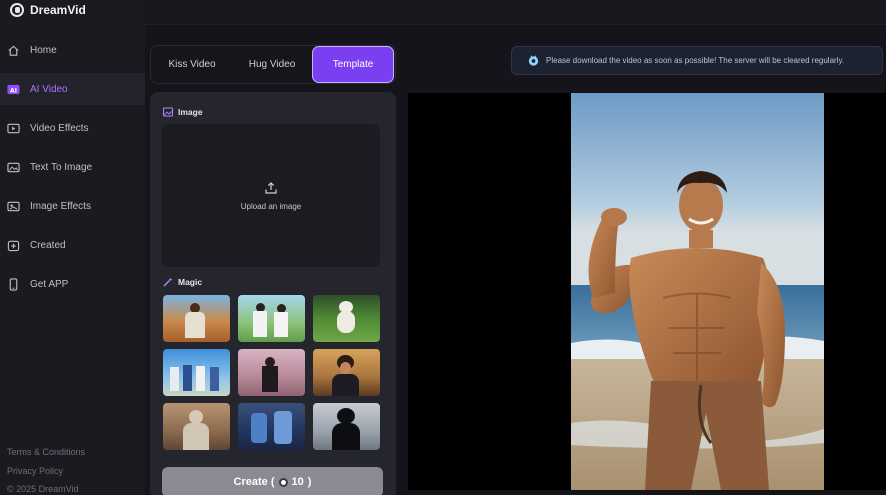 Image resolution: width=886 pixels, height=495 pixels. What do you see at coordinates (72, 50) in the screenshot?
I see `sidebar-item-home: Home` at bounding box center [72, 50].